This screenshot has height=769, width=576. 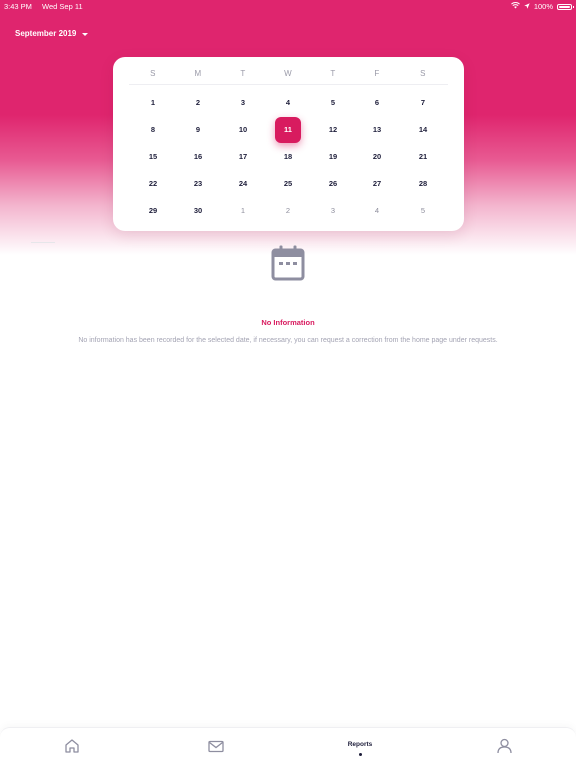 I want to click on tab-reports-label: Reports, so click(x=360, y=744).